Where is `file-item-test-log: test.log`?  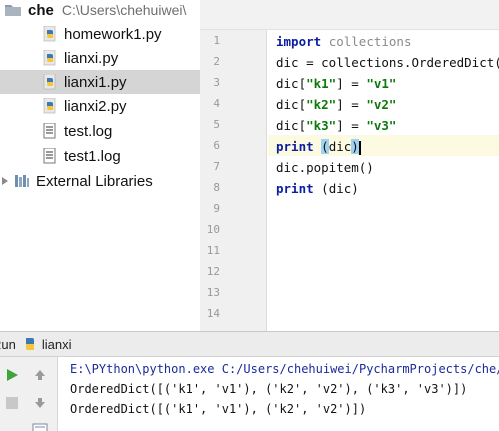
file-item-test-log: test.log is located at coordinates (100, 131).